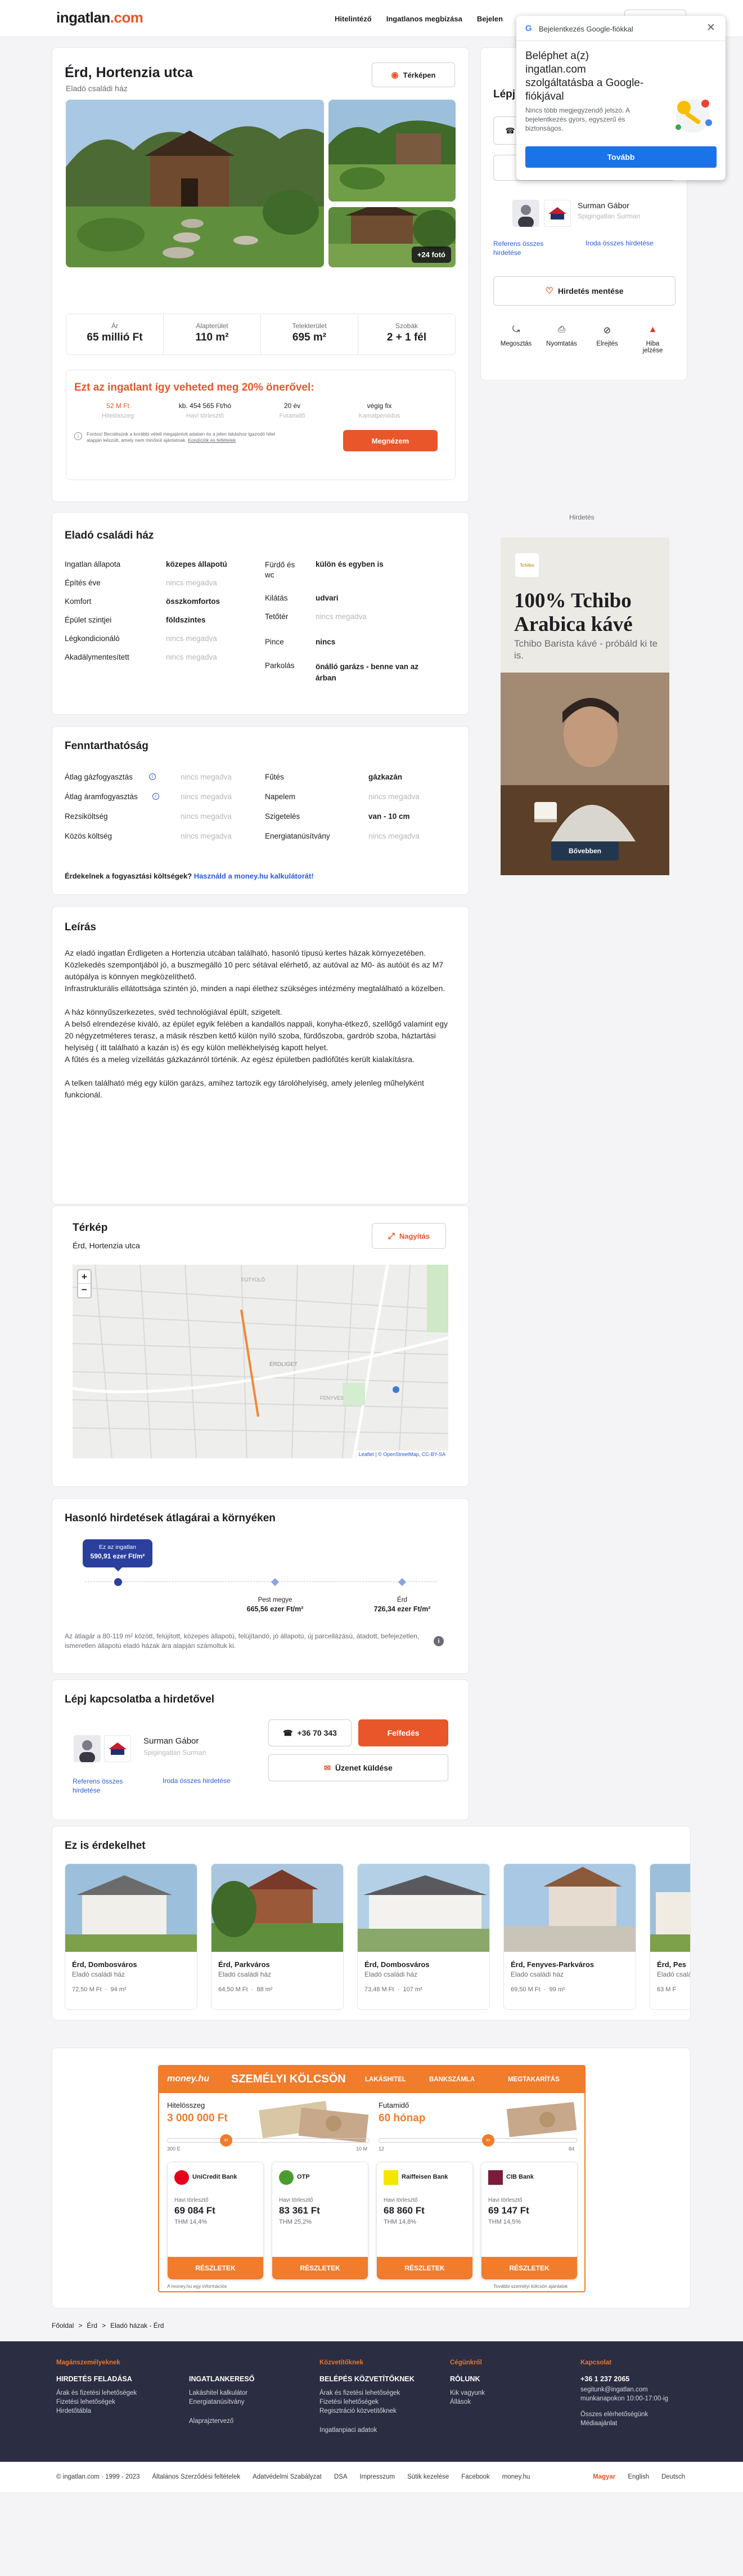 Image resolution: width=743 pixels, height=2576 pixels. What do you see at coordinates (274, 642) in the screenshot?
I see `detail-label: Pince` at bounding box center [274, 642].